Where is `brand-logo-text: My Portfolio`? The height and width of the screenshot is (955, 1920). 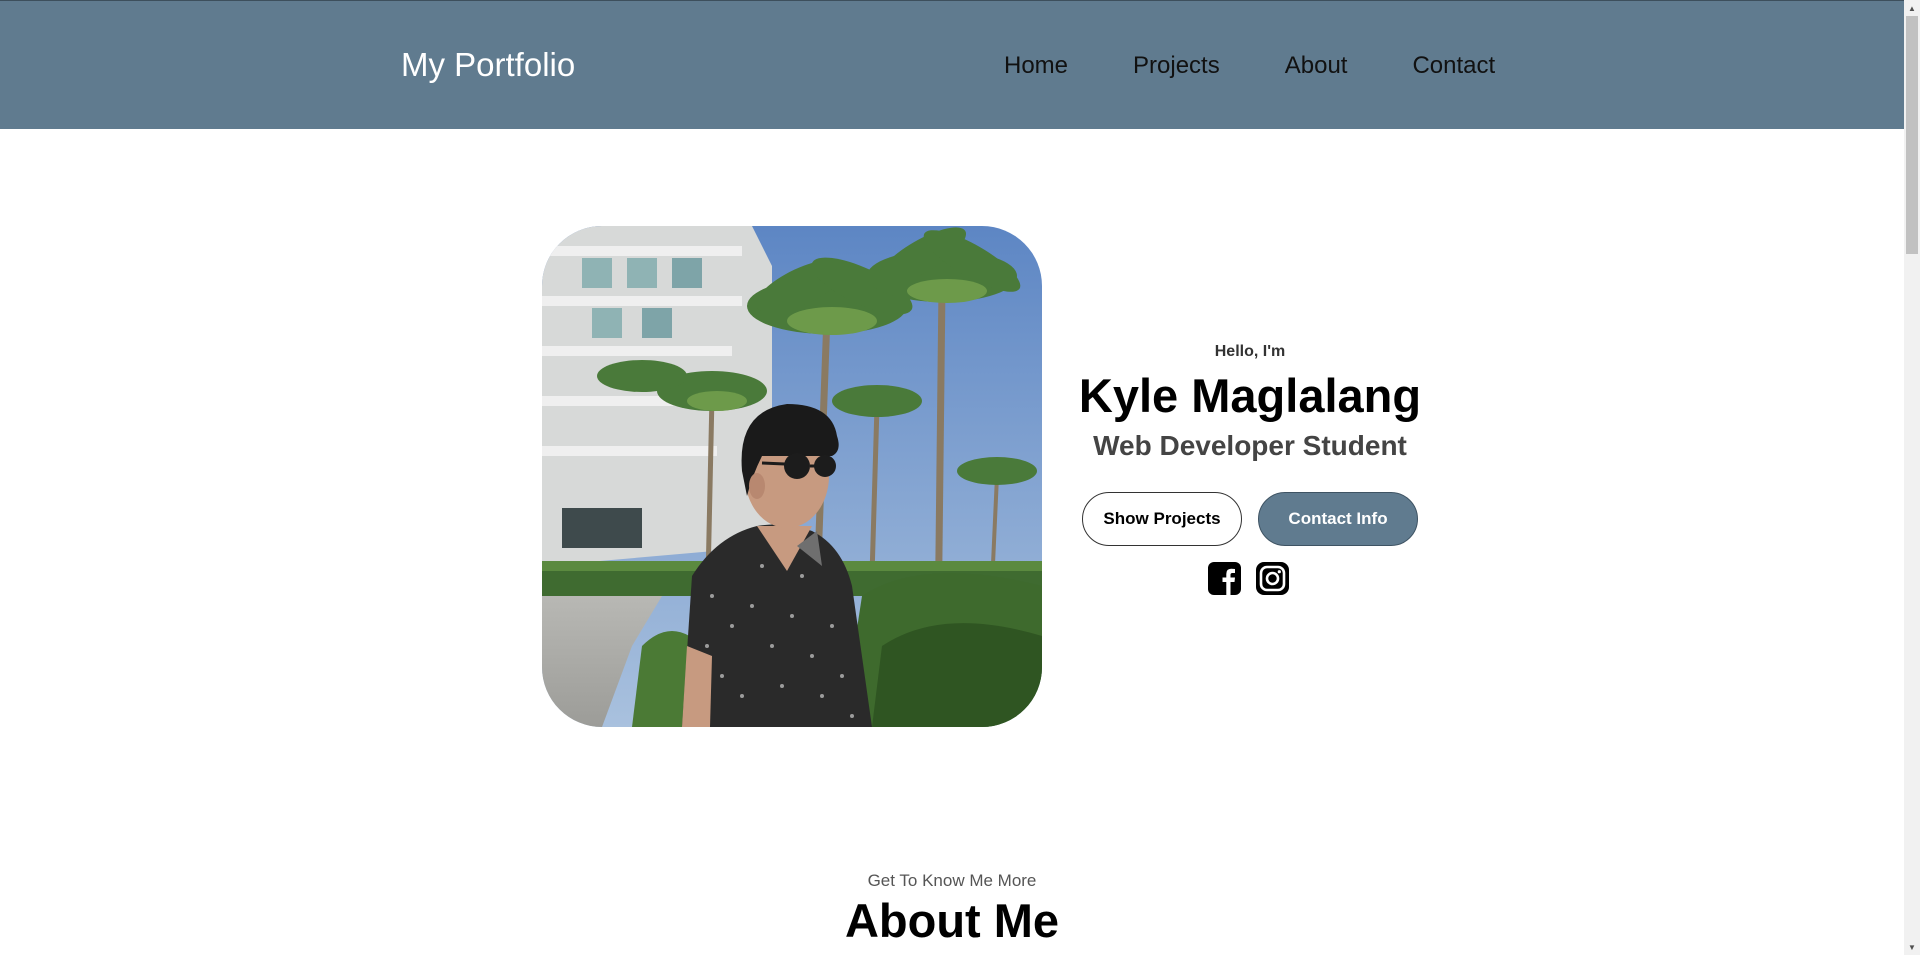
brand-logo-text: My Portfolio is located at coordinates (488, 65).